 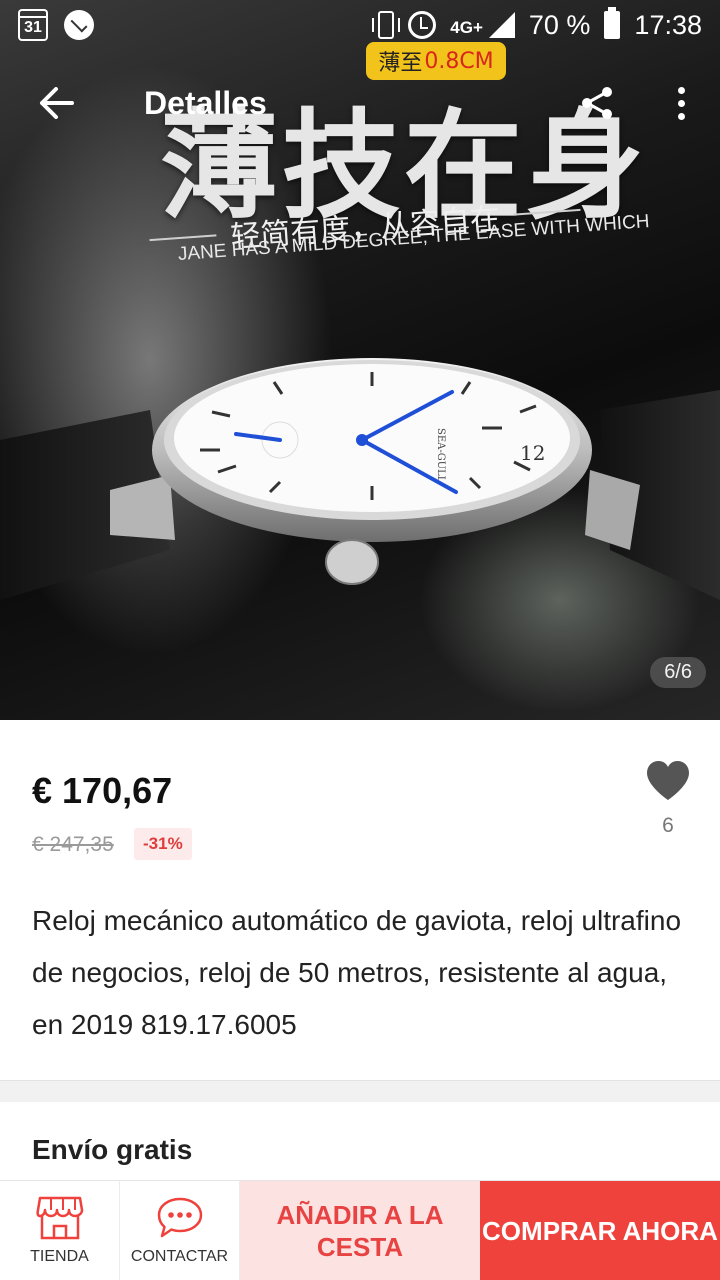 I want to click on page-title: Detalles, so click(x=205, y=102).